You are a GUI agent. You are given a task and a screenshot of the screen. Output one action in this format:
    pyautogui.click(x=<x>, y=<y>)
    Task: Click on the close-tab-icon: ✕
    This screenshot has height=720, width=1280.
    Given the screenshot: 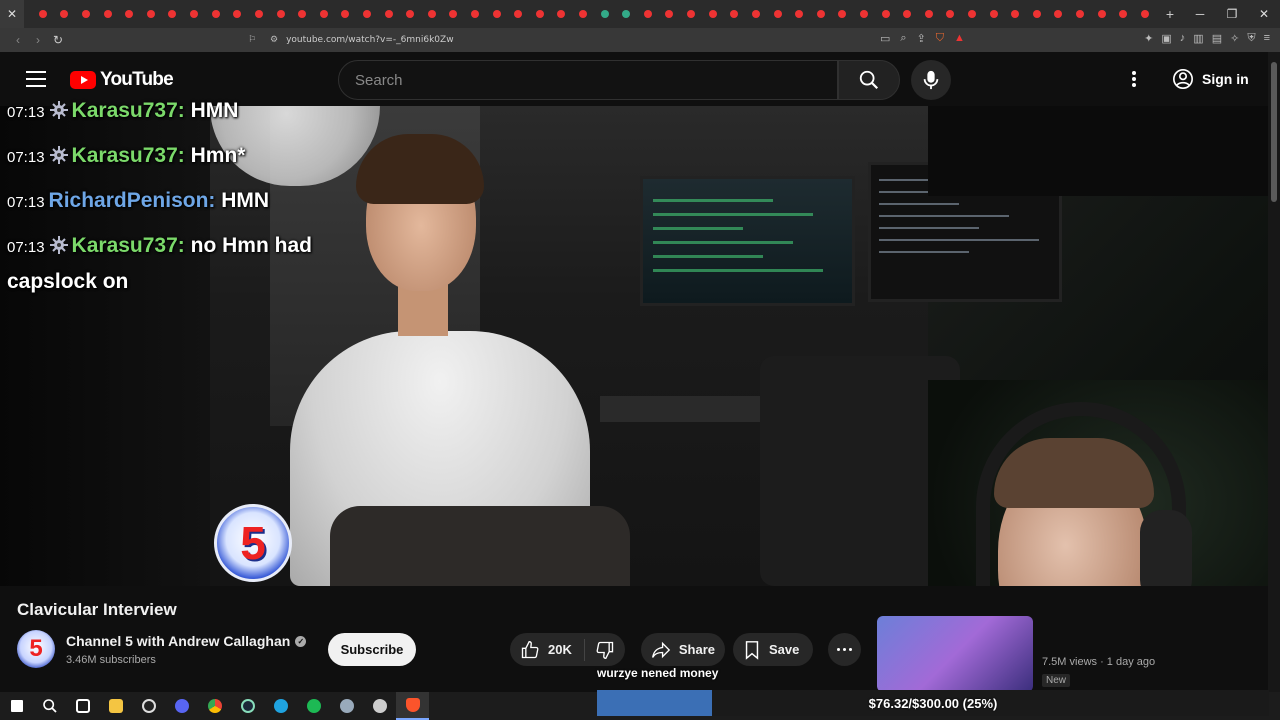 What is the action you would take?
    pyautogui.click(x=12, y=14)
    